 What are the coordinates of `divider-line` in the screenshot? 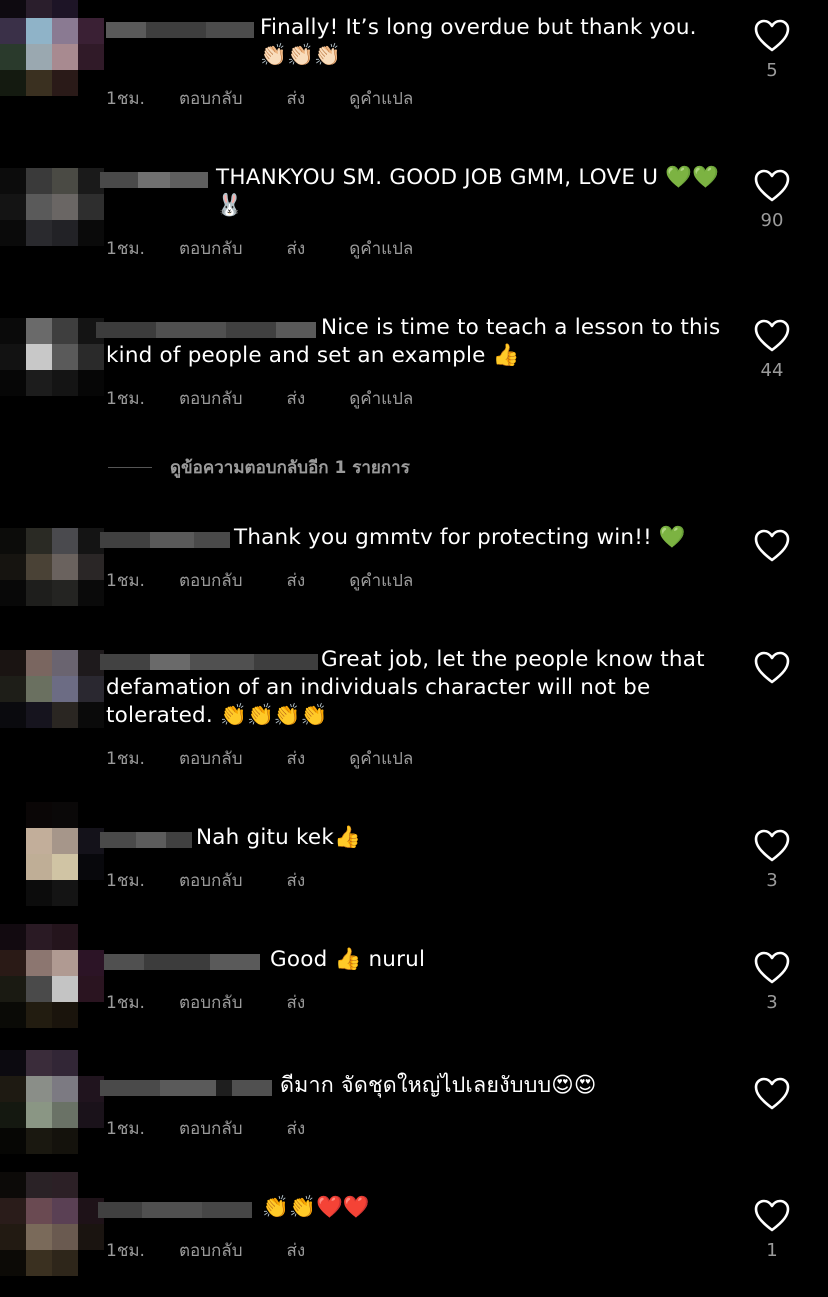 It's located at (130, 467).